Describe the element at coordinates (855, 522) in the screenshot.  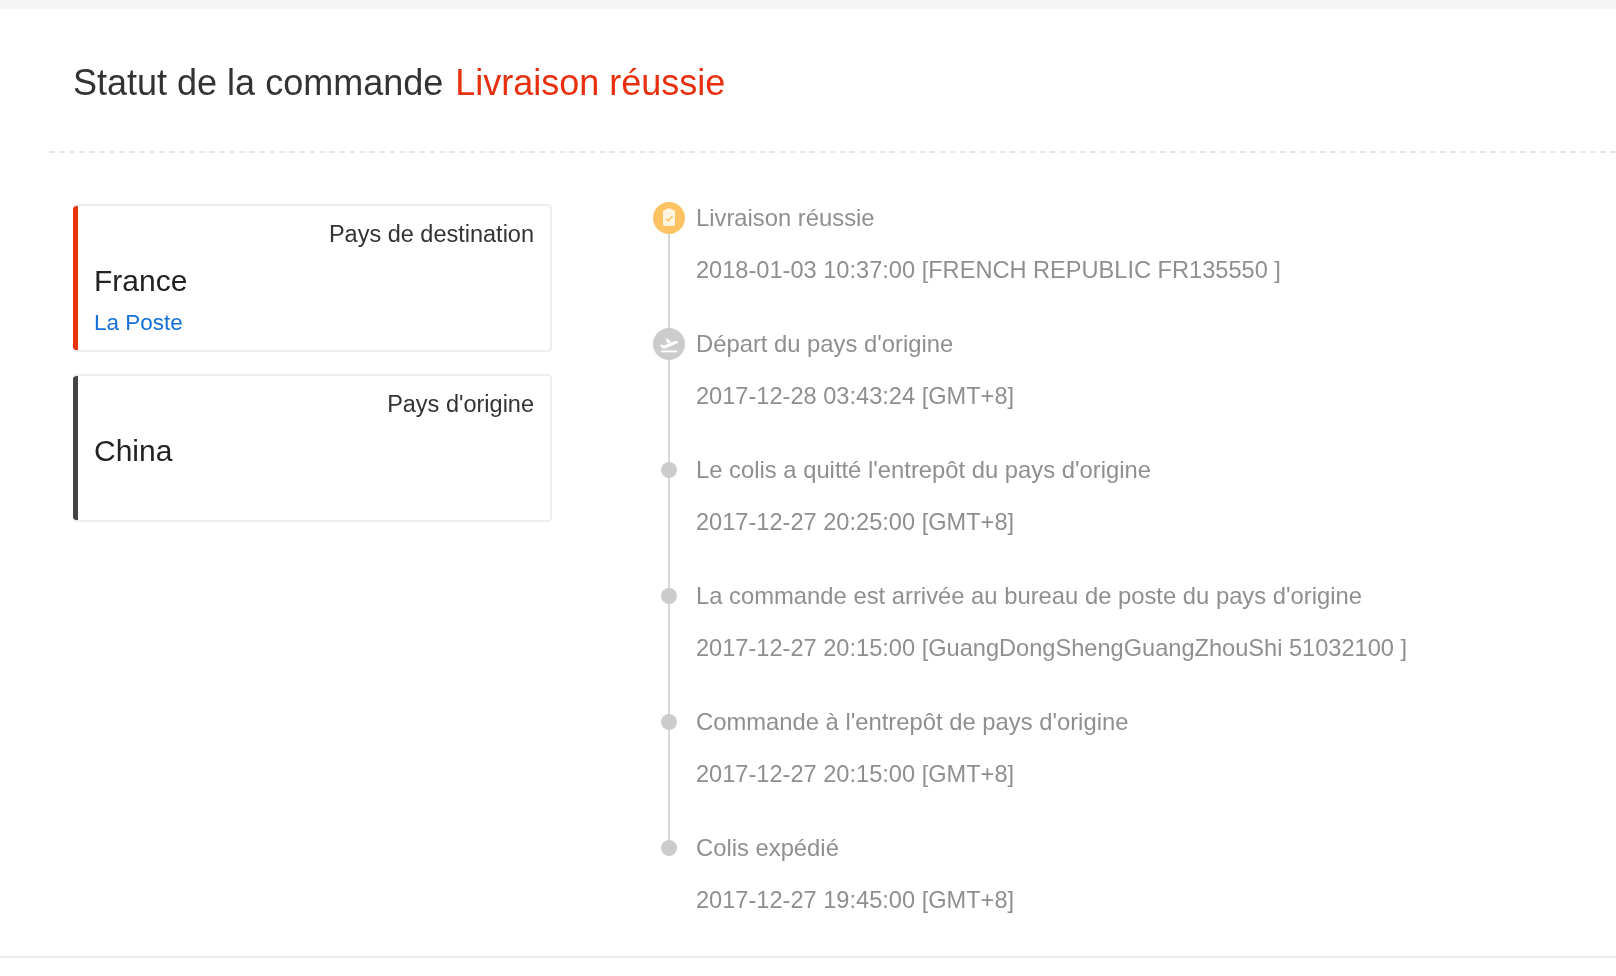
I see `event-date: 2017-12-27 20:25:00 [GMT+8]` at that location.